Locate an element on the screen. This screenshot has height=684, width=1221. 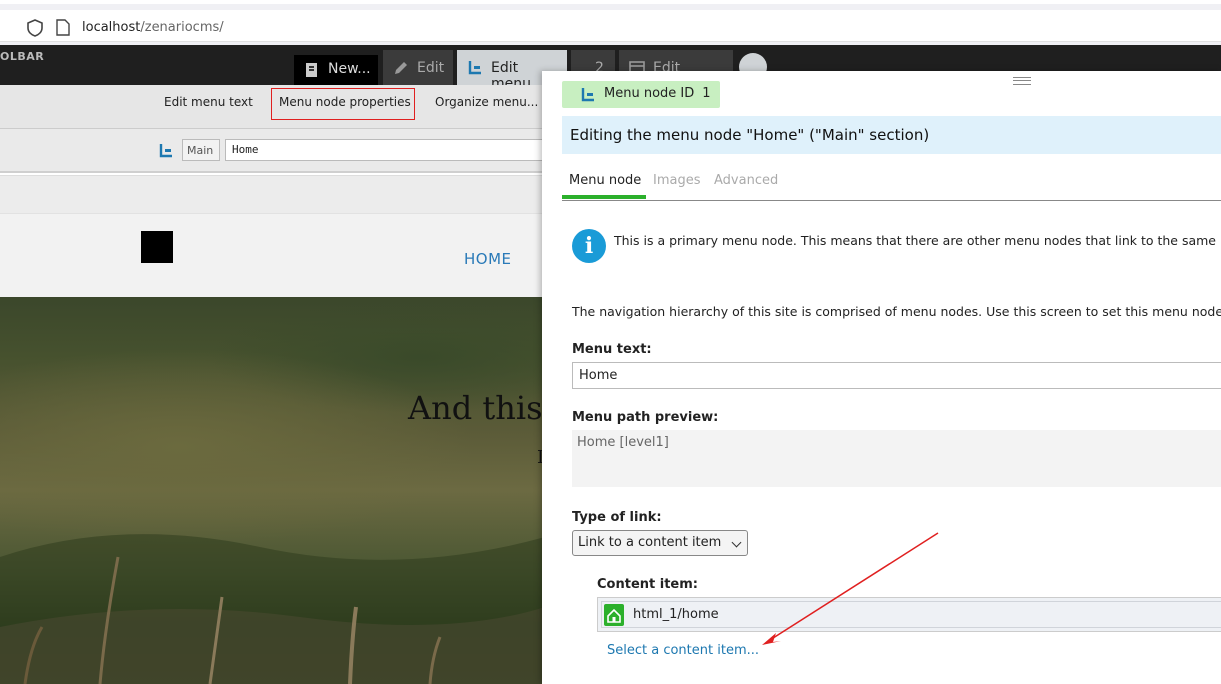
document-icon is located at coordinates (311, 70).